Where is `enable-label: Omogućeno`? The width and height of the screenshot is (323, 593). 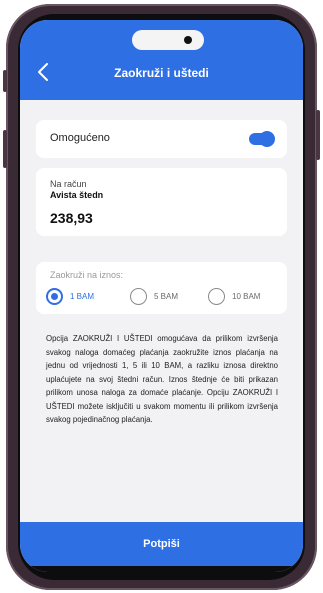
enable-label: Omogućeno is located at coordinates (80, 138).